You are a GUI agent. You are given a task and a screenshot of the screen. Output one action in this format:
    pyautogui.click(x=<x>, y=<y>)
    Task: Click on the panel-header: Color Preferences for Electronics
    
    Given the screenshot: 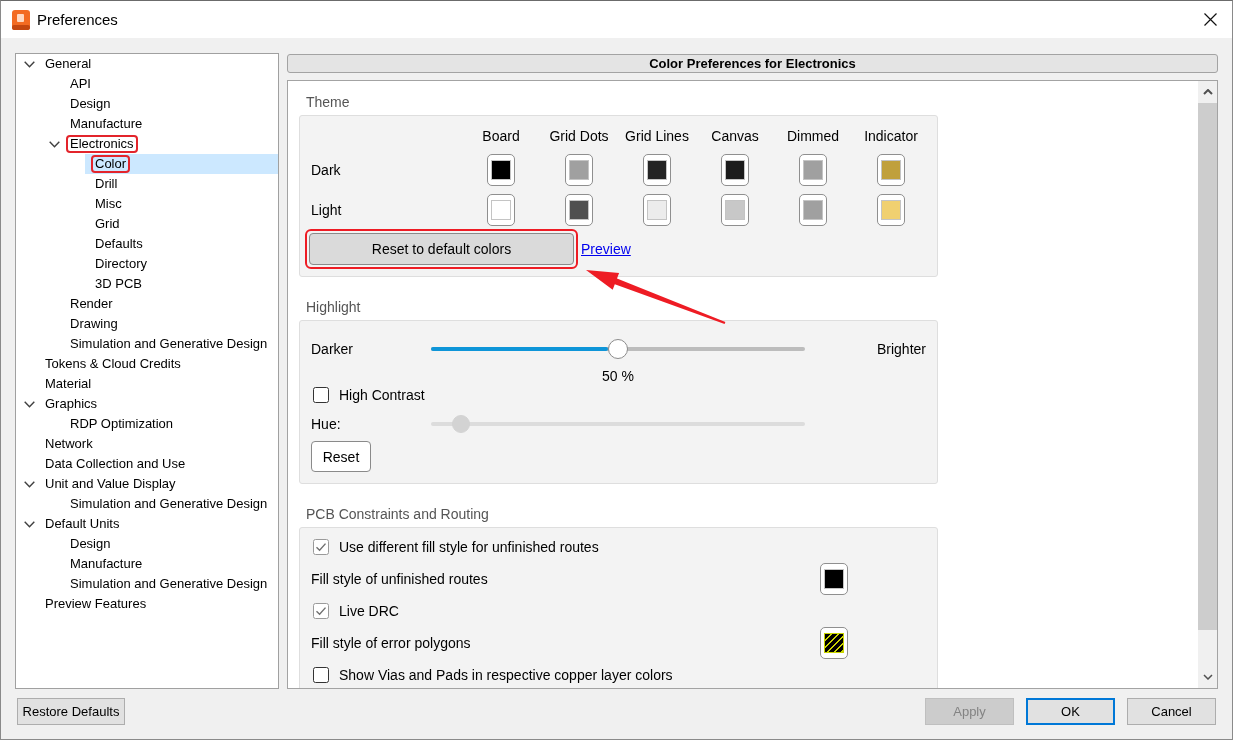 What is the action you would take?
    pyautogui.click(x=752, y=63)
    